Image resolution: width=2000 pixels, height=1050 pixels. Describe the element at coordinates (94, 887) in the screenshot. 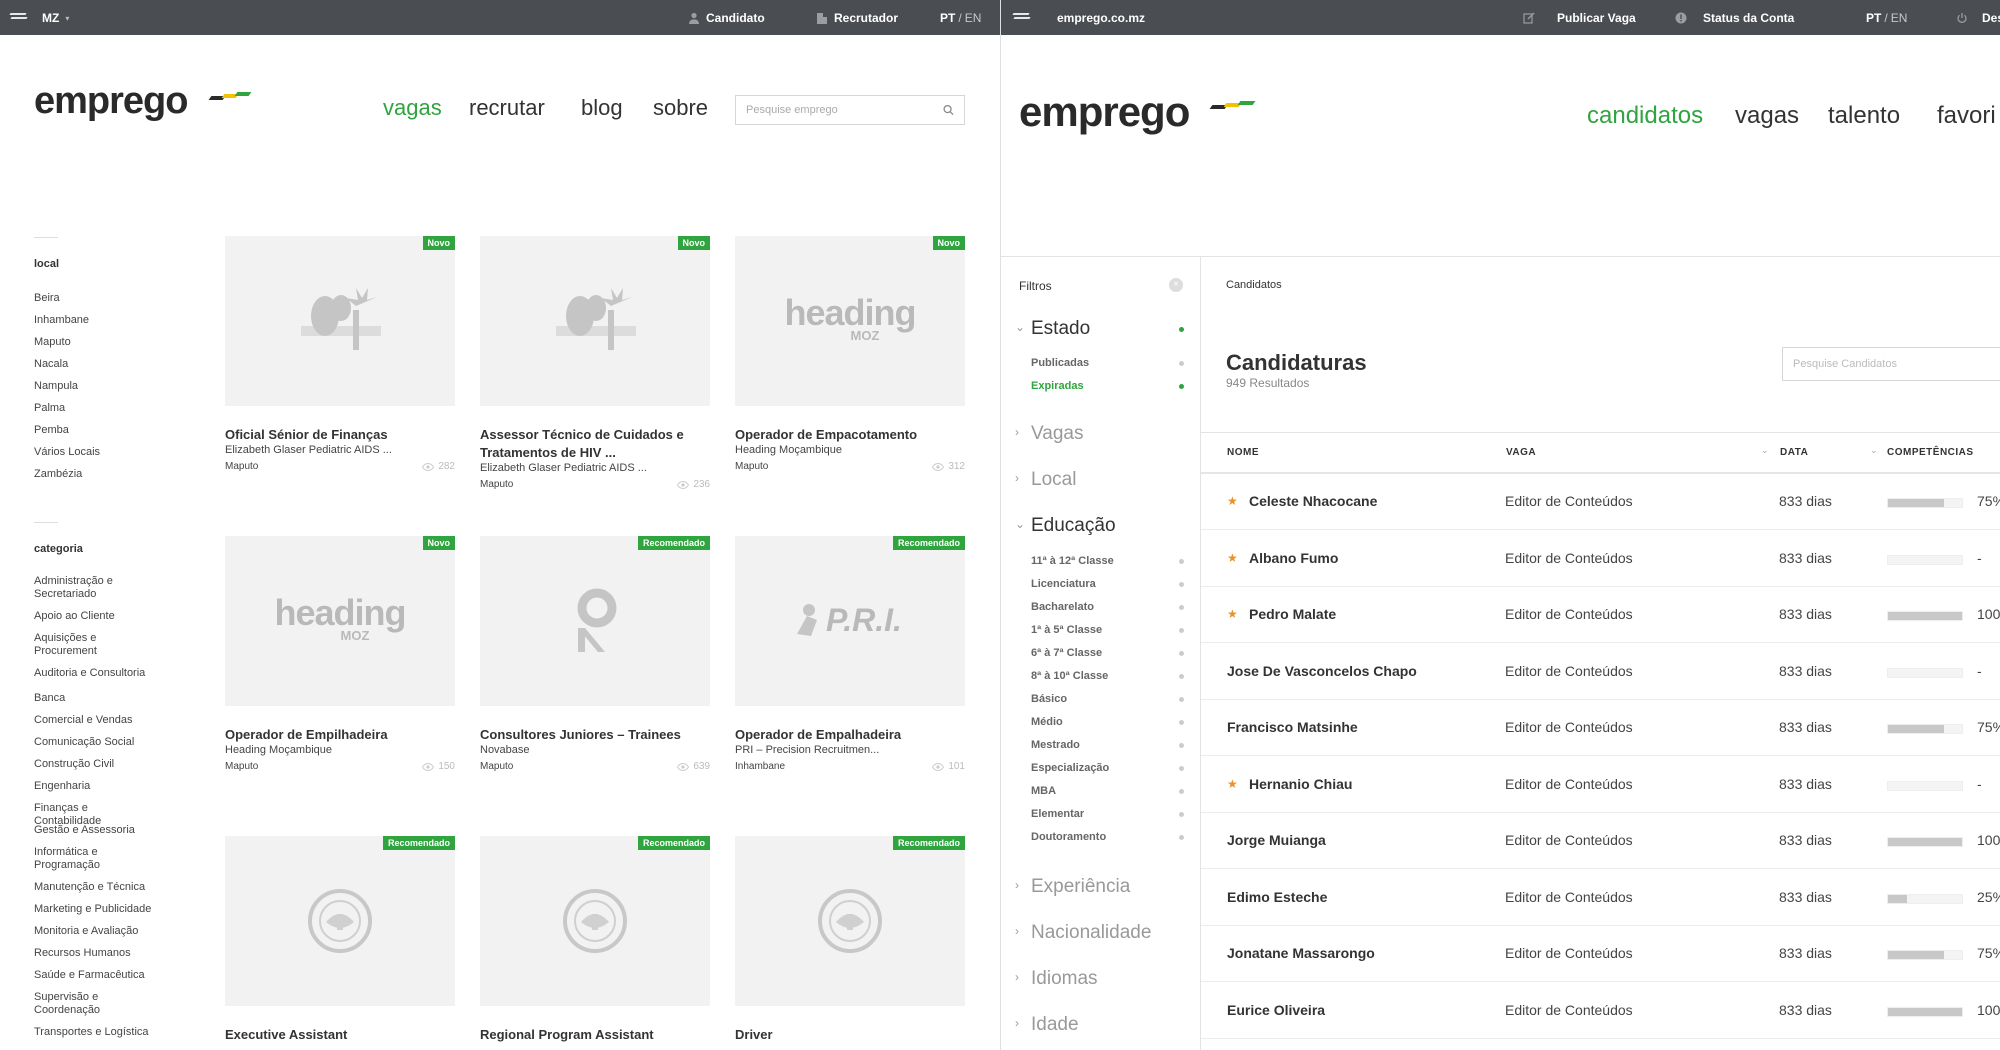

I see `categoria-filter-item: Manutenção e Técnica` at that location.